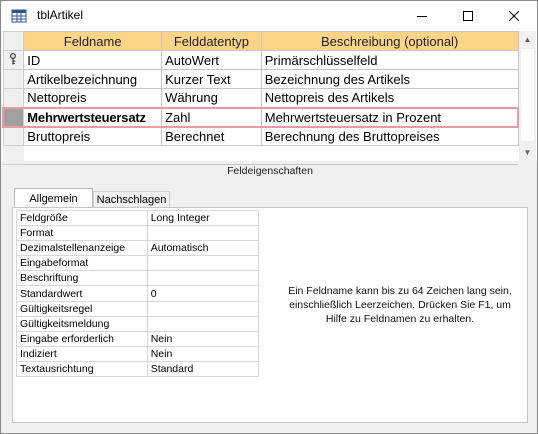 This screenshot has width=538, height=434. Describe the element at coordinates (203, 293) in the screenshot. I see `property-value: 0` at that location.